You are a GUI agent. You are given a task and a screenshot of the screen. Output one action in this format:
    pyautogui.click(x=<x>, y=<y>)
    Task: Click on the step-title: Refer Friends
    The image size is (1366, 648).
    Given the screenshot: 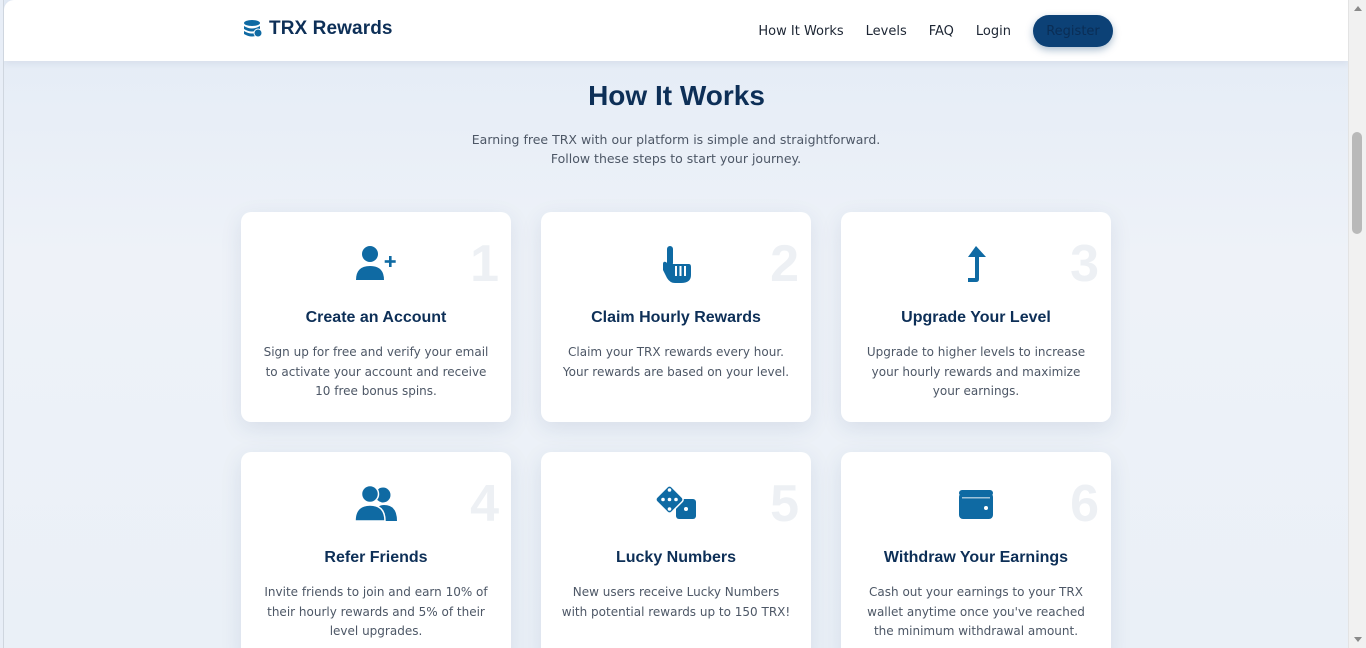 What is the action you would take?
    pyautogui.click(x=376, y=557)
    